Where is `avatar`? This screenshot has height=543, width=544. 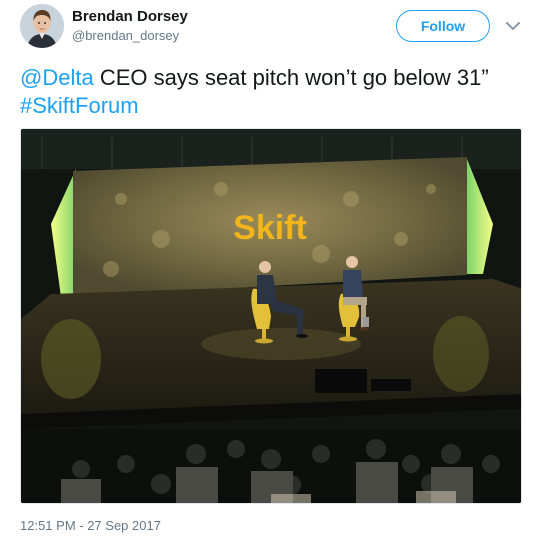 avatar is located at coordinates (42, 26).